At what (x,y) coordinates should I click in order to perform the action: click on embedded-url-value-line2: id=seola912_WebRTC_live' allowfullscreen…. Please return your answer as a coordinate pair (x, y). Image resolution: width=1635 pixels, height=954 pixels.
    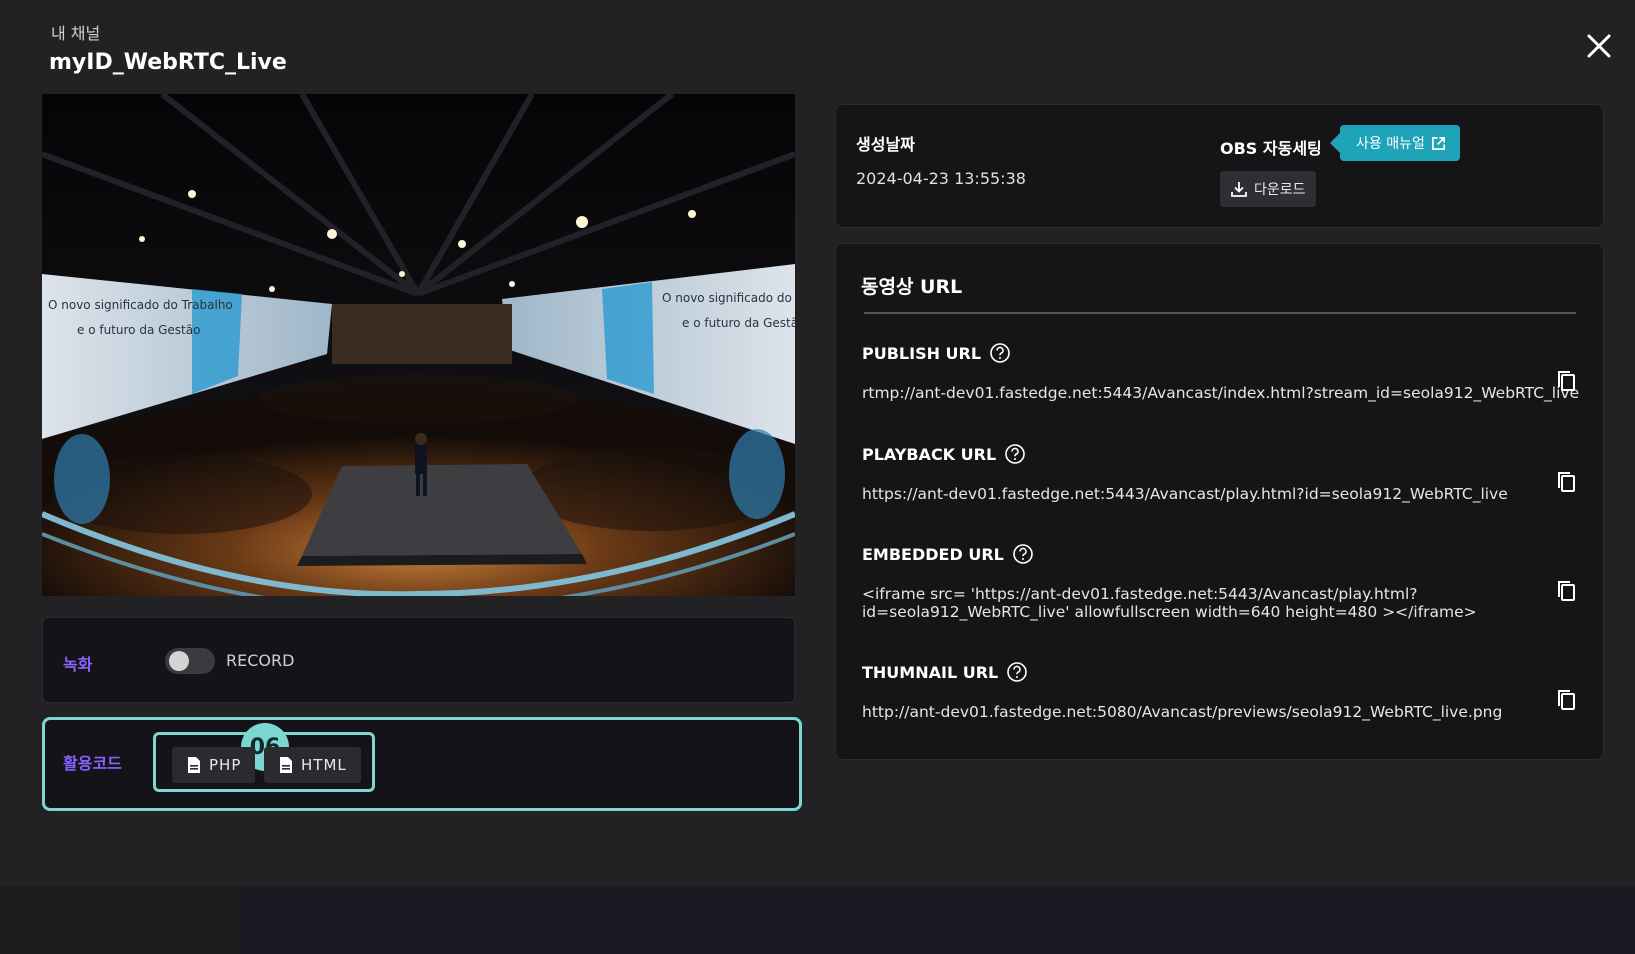
    Looking at the image, I should click on (1169, 612).